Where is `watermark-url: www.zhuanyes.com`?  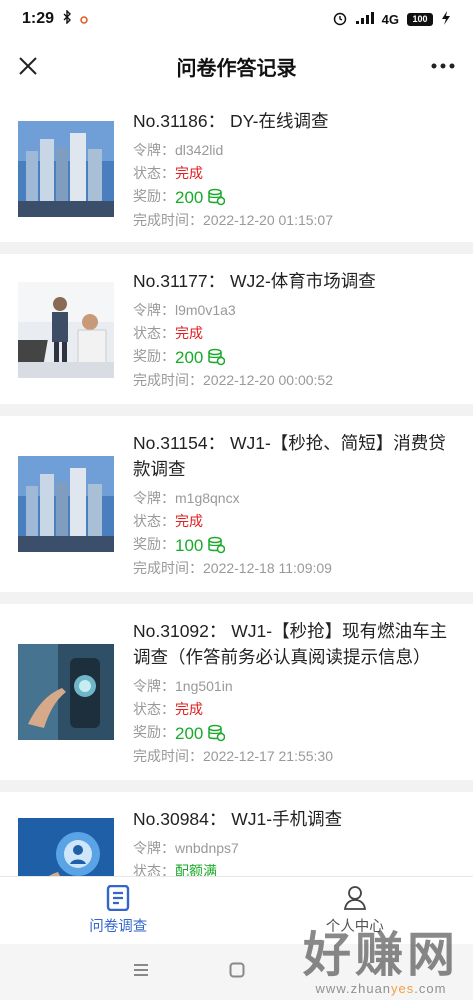 watermark-url: www.zhuanyes.com is located at coordinates (381, 988).